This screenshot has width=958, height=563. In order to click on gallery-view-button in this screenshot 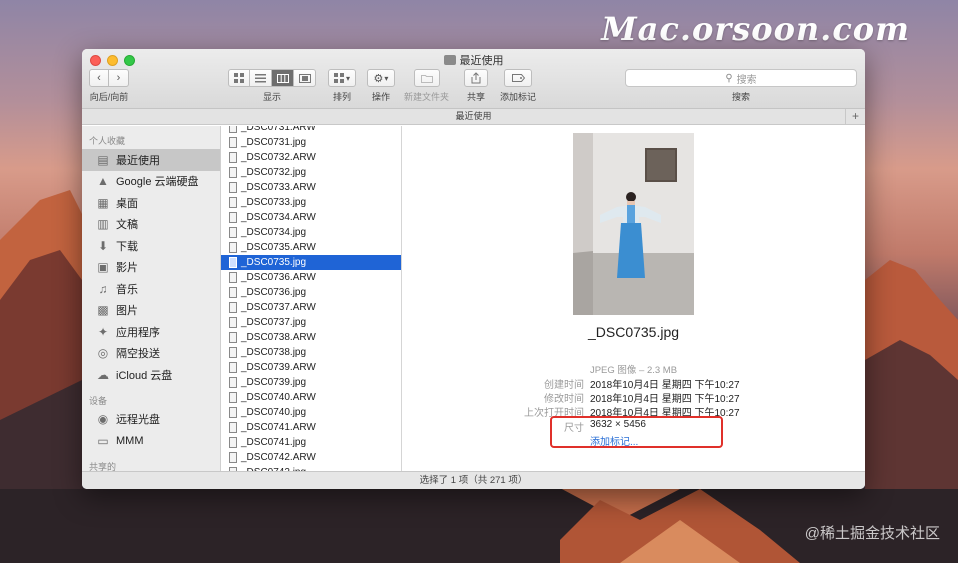, I will do `click(305, 78)`.